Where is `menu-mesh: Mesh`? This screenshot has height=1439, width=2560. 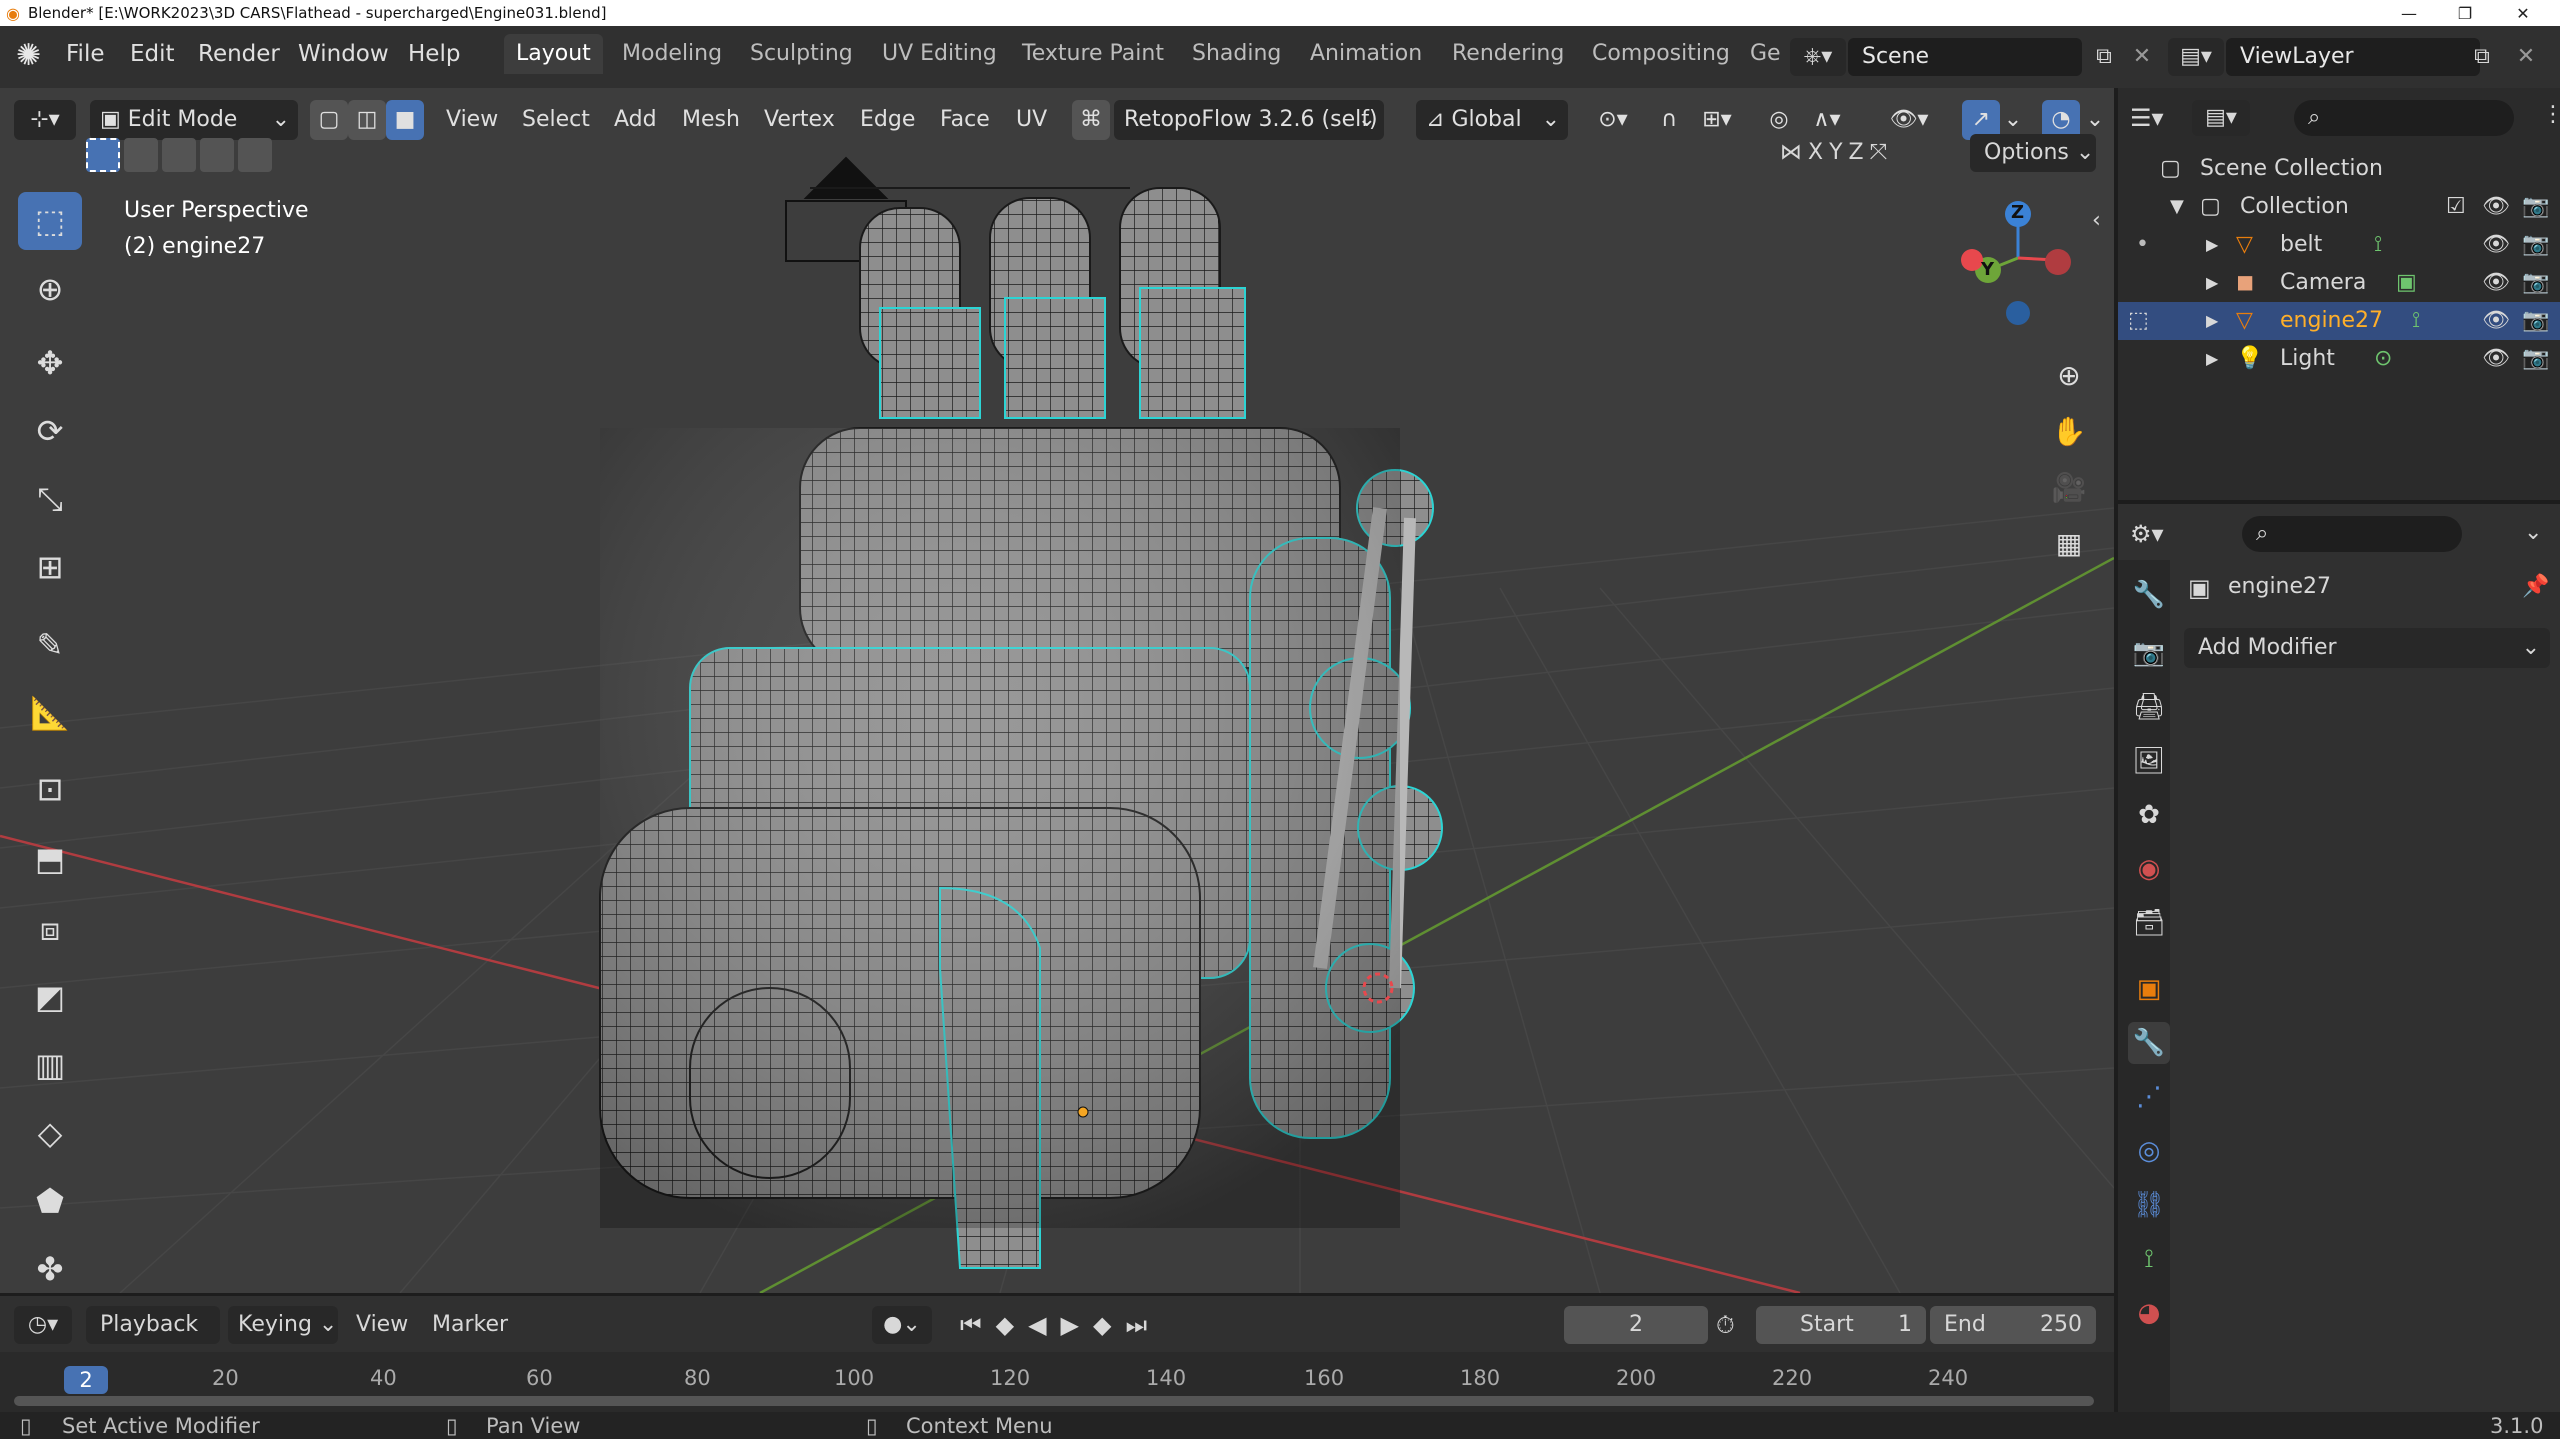
menu-mesh: Mesh is located at coordinates (711, 120).